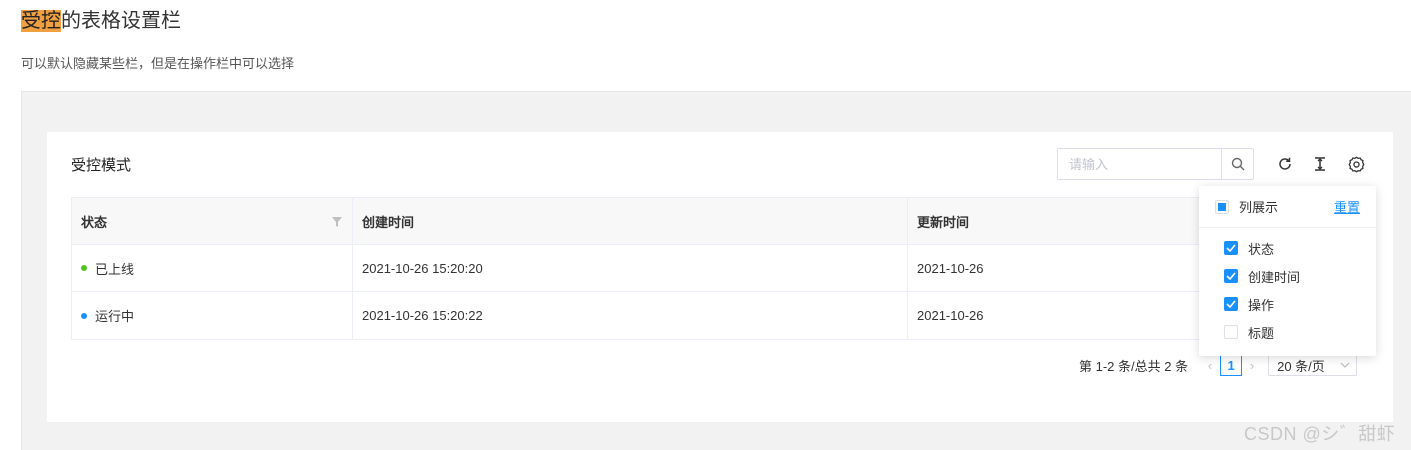 This screenshot has width=1411, height=450. I want to click on pagination-total: 第 1-2 条/总共 2 条, so click(1134, 366).